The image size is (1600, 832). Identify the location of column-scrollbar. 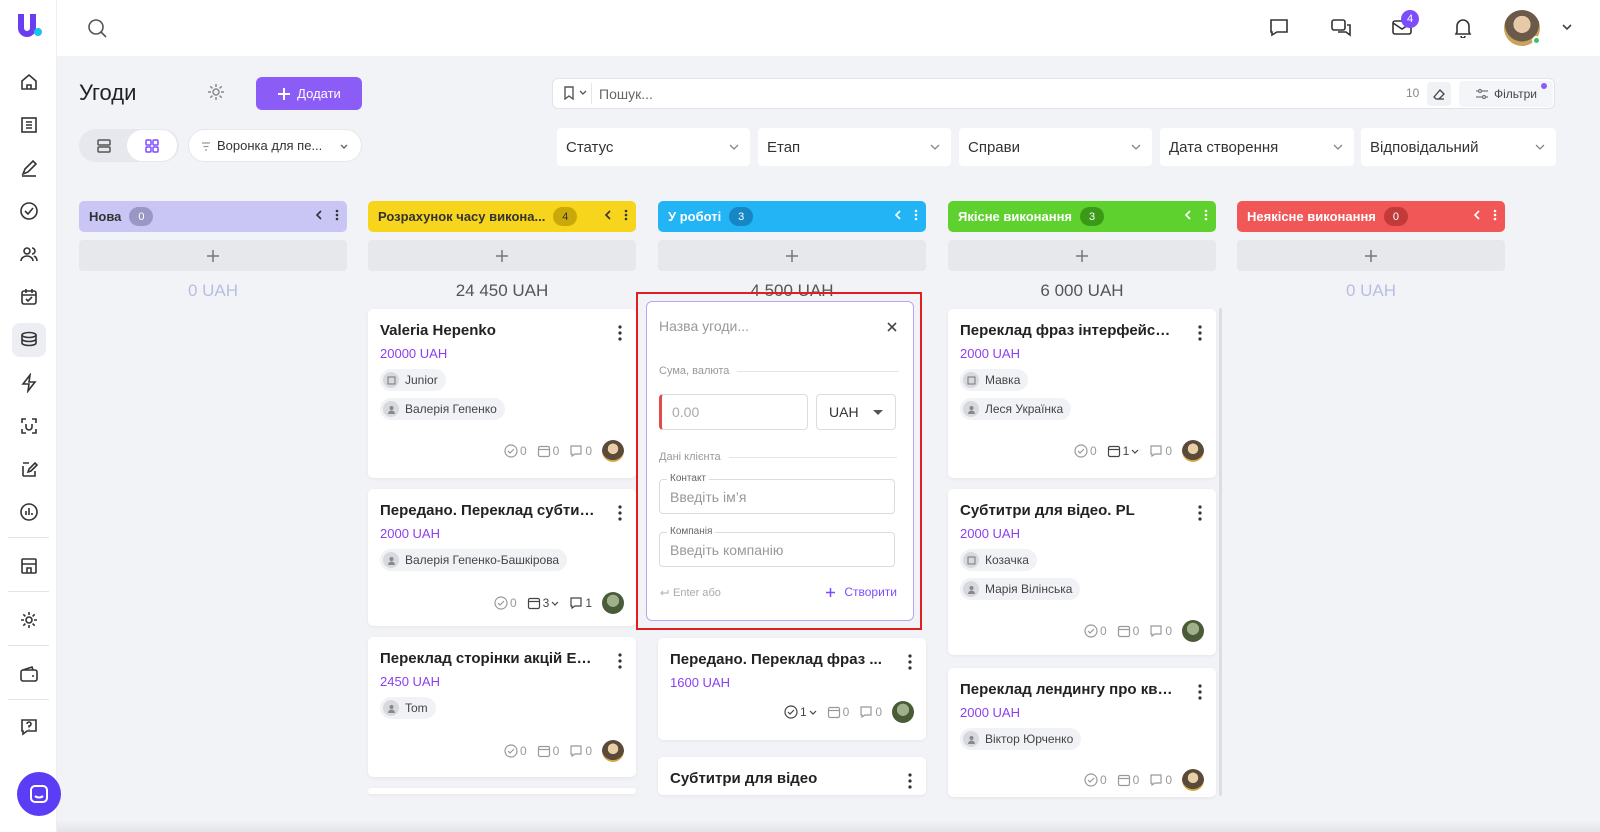
(1220, 552).